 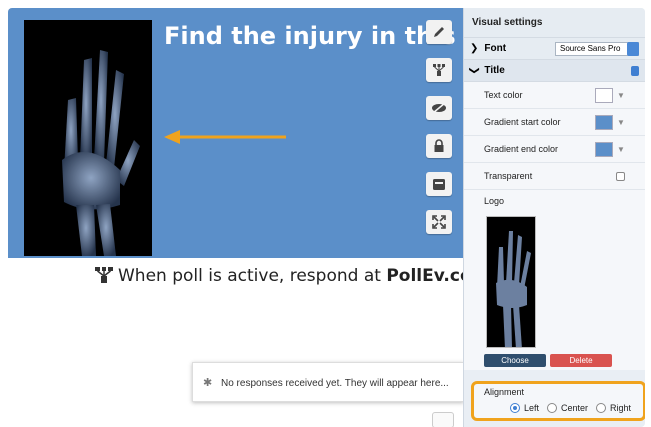 What do you see at coordinates (511, 282) in the screenshot?
I see `logo-image` at bounding box center [511, 282].